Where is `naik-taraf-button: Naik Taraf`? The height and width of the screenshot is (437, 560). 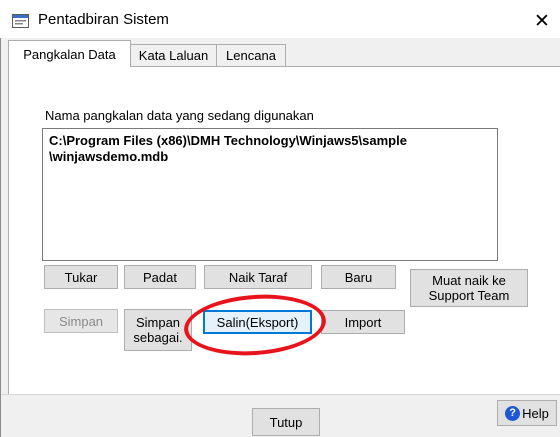 naik-taraf-button: Naik Taraf is located at coordinates (258, 277).